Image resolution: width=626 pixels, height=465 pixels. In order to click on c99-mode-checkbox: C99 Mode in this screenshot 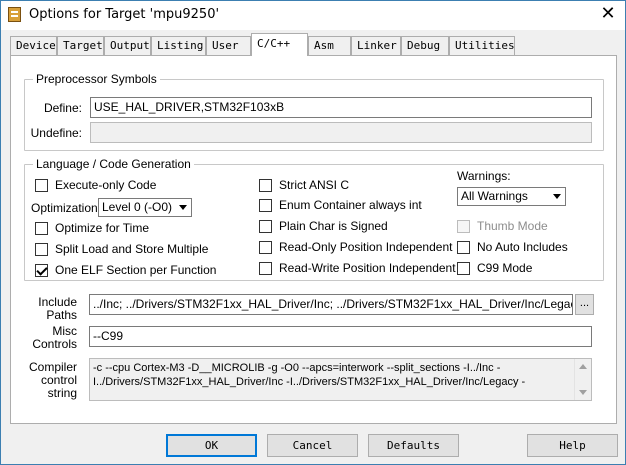, I will do `click(527, 269)`.